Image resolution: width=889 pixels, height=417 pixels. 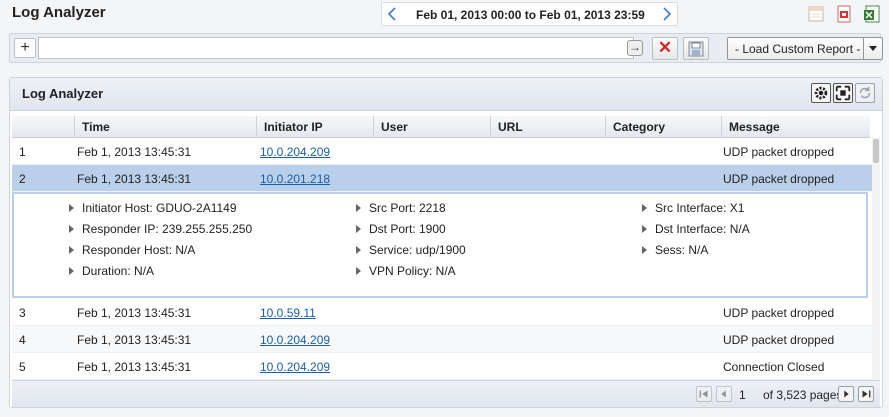 What do you see at coordinates (22, 179) in the screenshot?
I see `row-number: 2` at bounding box center [22, 179].